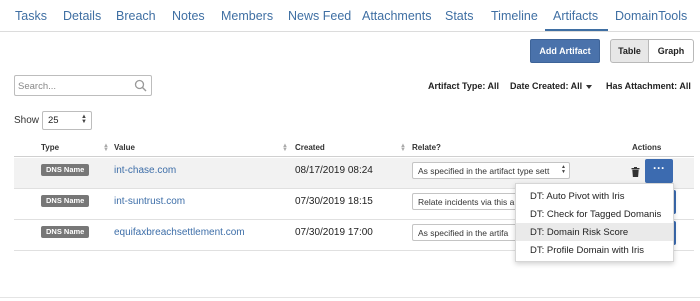  Describe the element at coordinates (575, 16) in the screenshot. I see `tab-artifacts: Artifacts` at that location.